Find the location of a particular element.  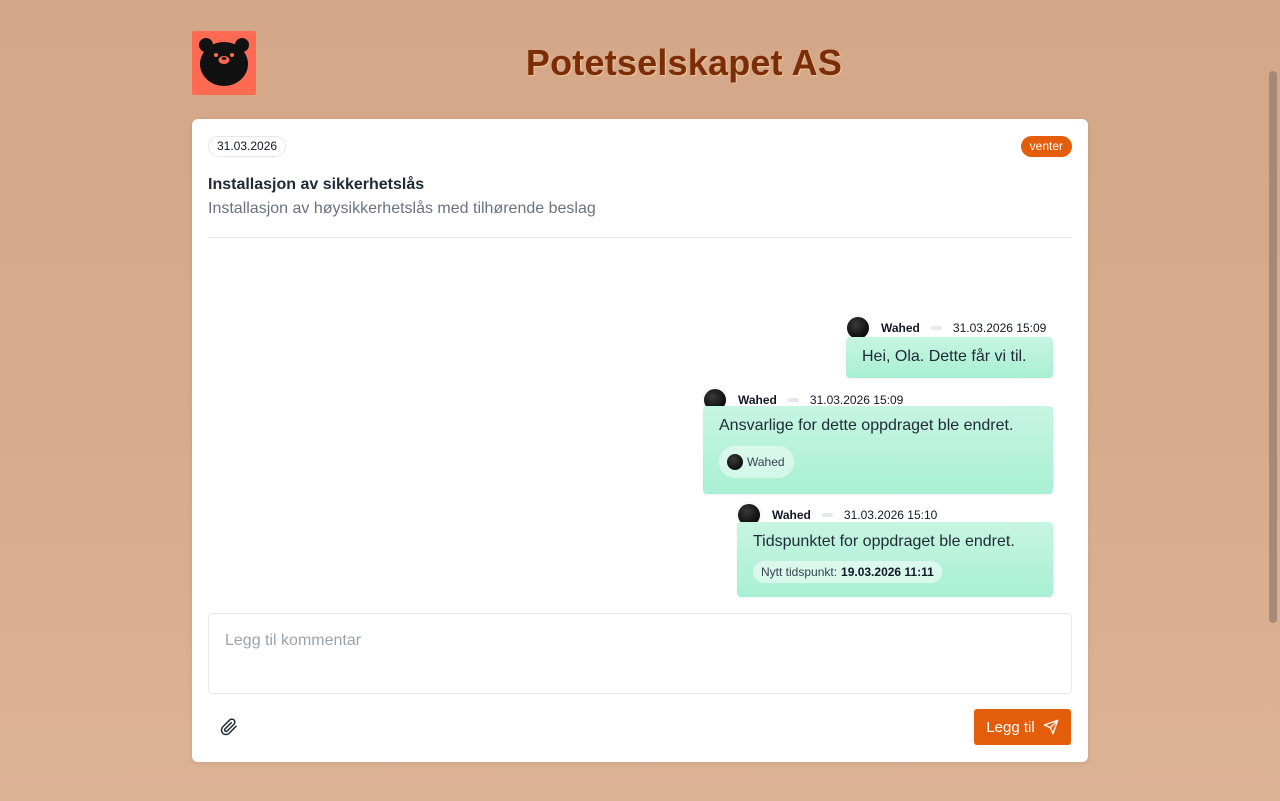

submit-comment-button: Legg til is located at coordinates (1022, 727).